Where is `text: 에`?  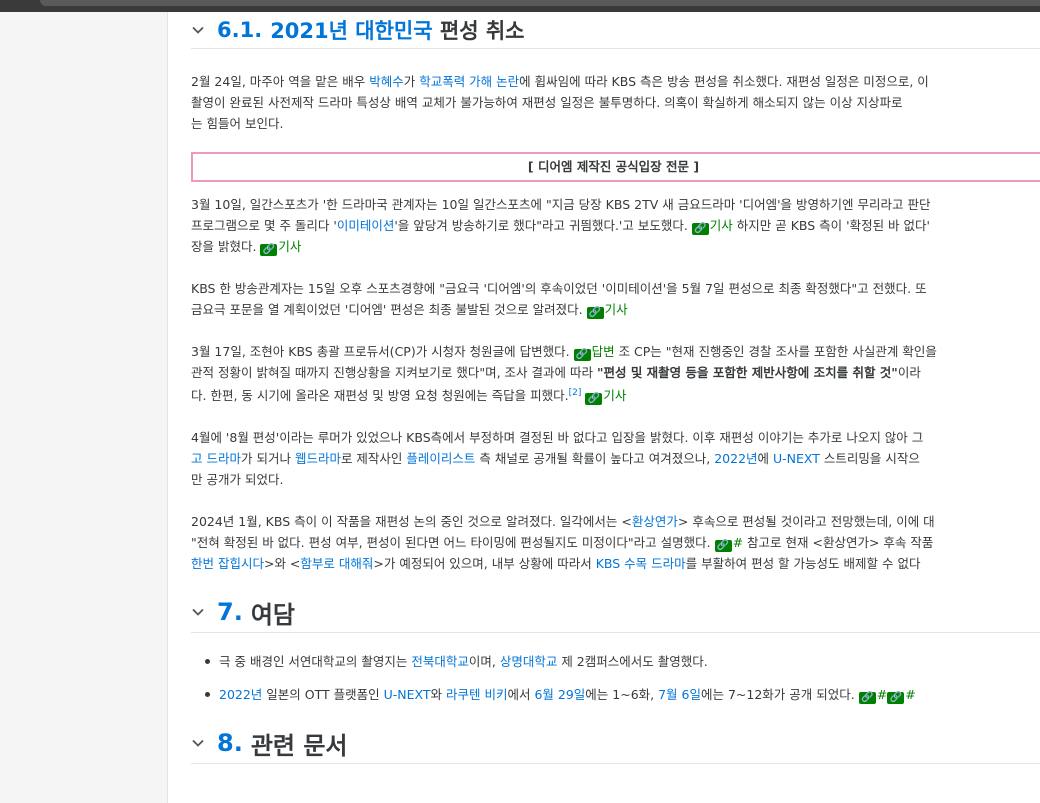
text: 에 is located at coordinates (765, 459).